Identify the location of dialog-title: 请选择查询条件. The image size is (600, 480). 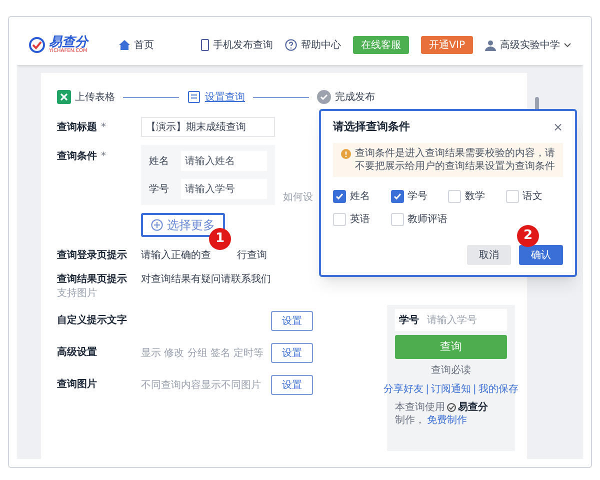
(371, 126).